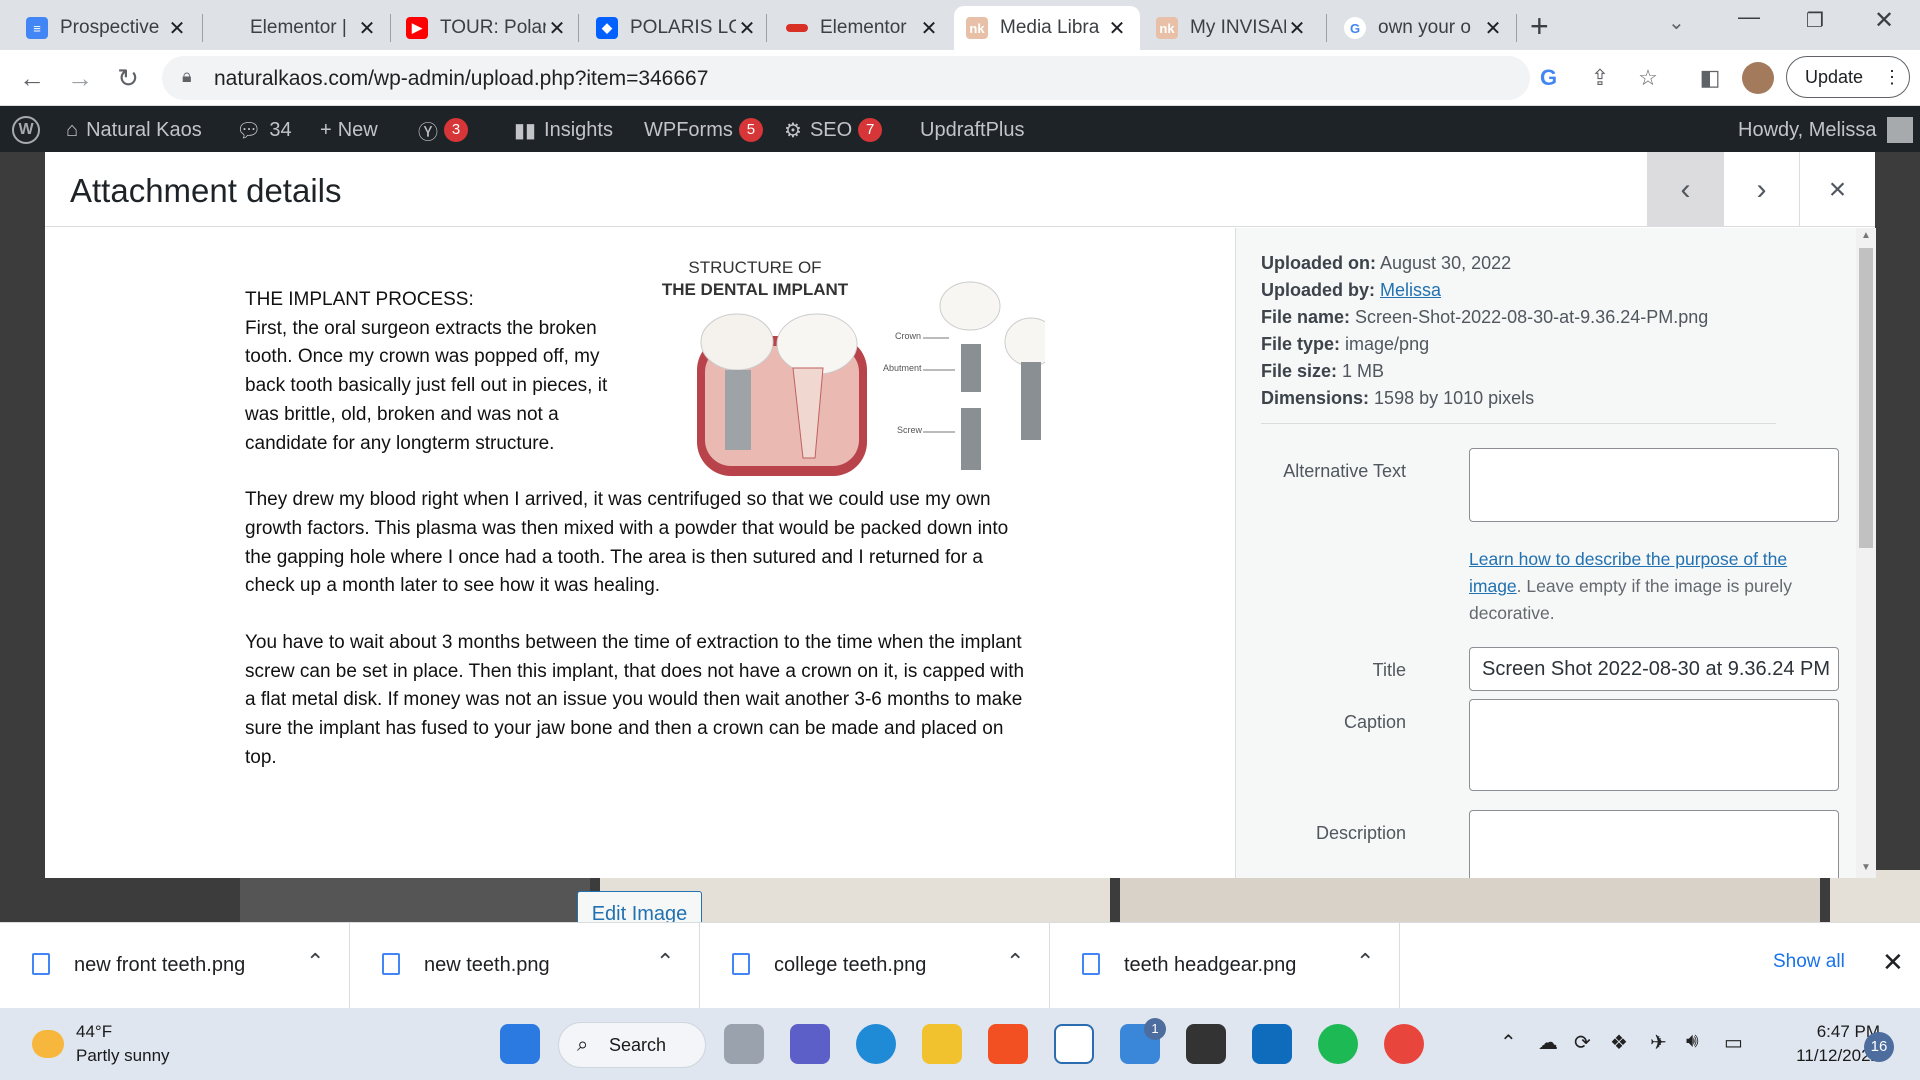 The width and height of the screenshot is (1920, 1080). What do you see at coordinates (1710, 78) in the screenshot?
I see `side-panel-icon: ◧` at bounding box center [1710, 78].